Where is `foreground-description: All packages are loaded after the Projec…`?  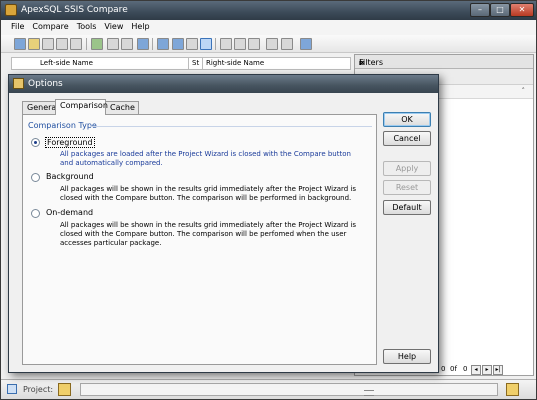
foreground-description: All packages are loaded after the Projec… is located at coordinates (205, 158).